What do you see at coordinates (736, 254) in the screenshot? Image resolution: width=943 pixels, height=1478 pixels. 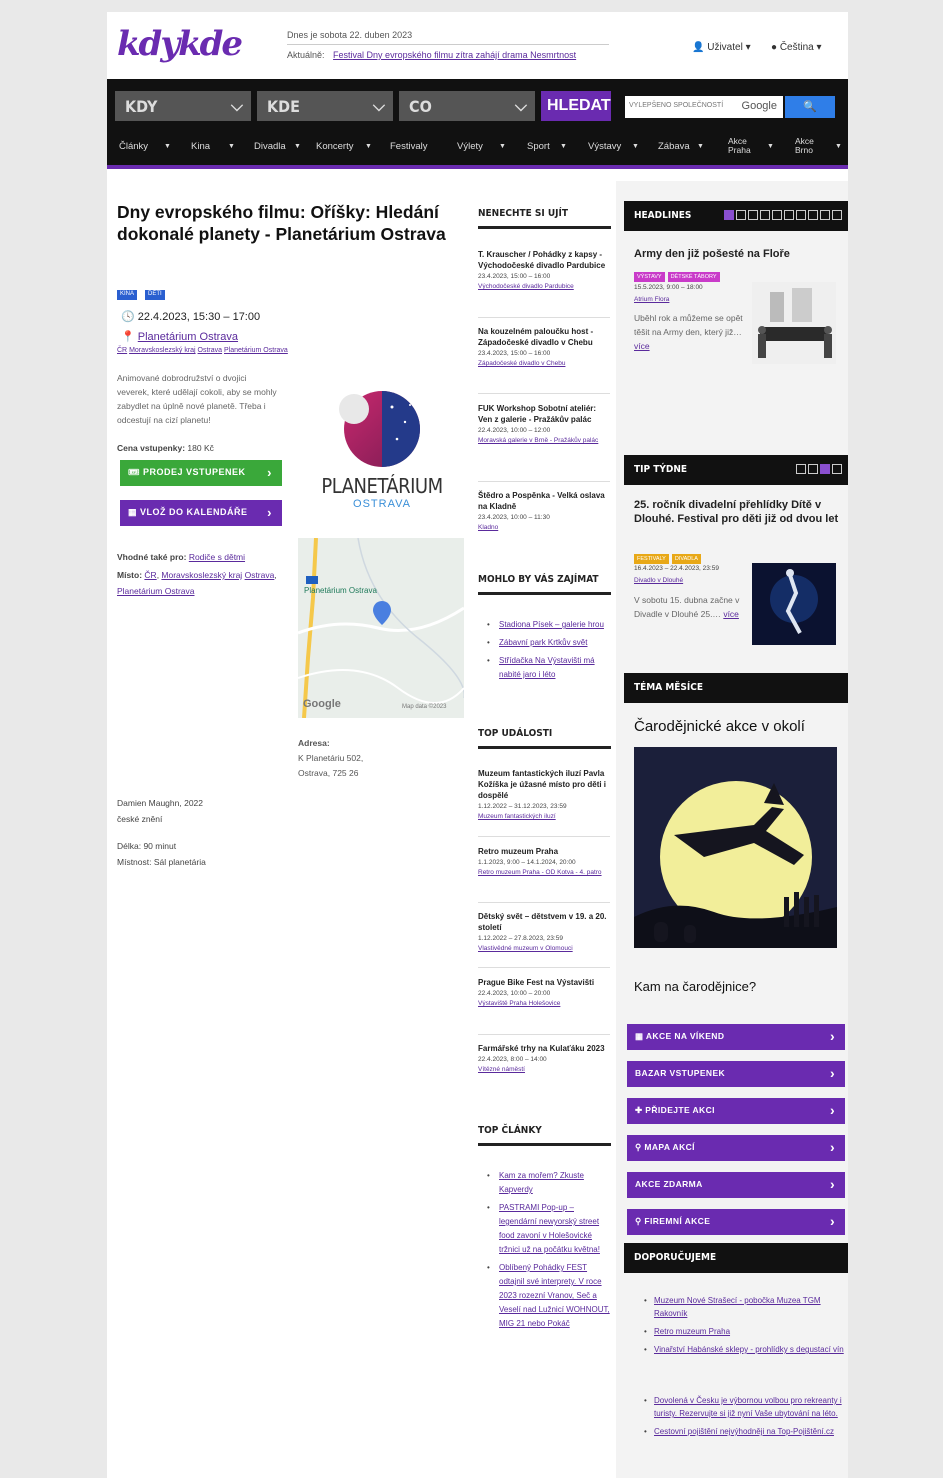 I see `headline-title: Army den již pošesté na Floře` at bounding box center [736, 254].